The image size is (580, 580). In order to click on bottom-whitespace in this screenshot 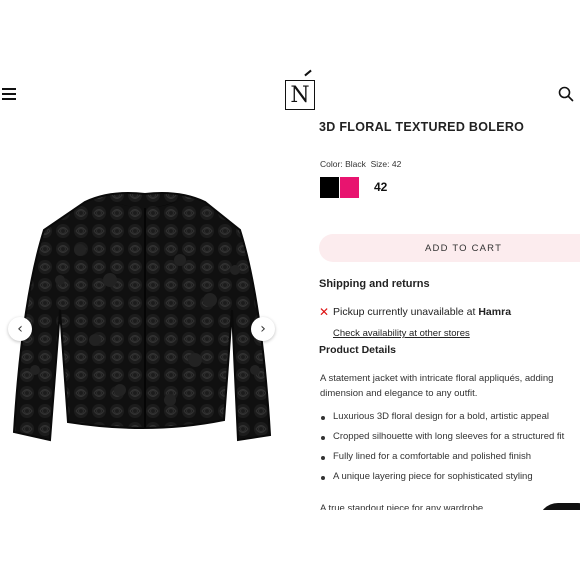, I will do `click(290, 545)`.